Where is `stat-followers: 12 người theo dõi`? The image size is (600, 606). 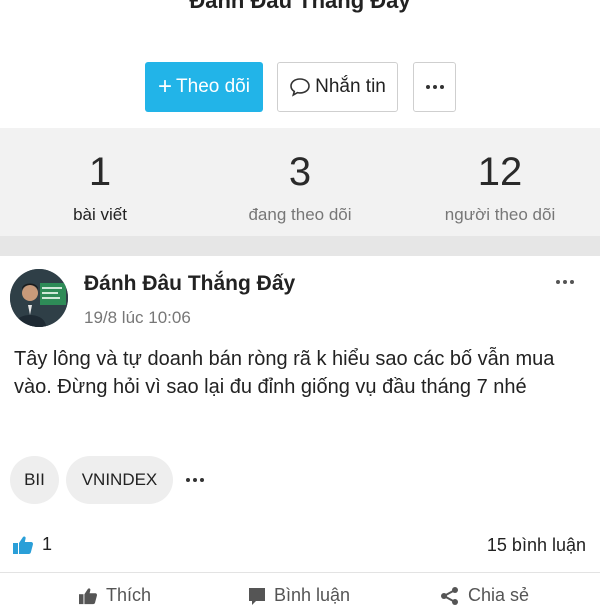
stat-followers: 12 người theo dõi is located at coordinates (500, 176).